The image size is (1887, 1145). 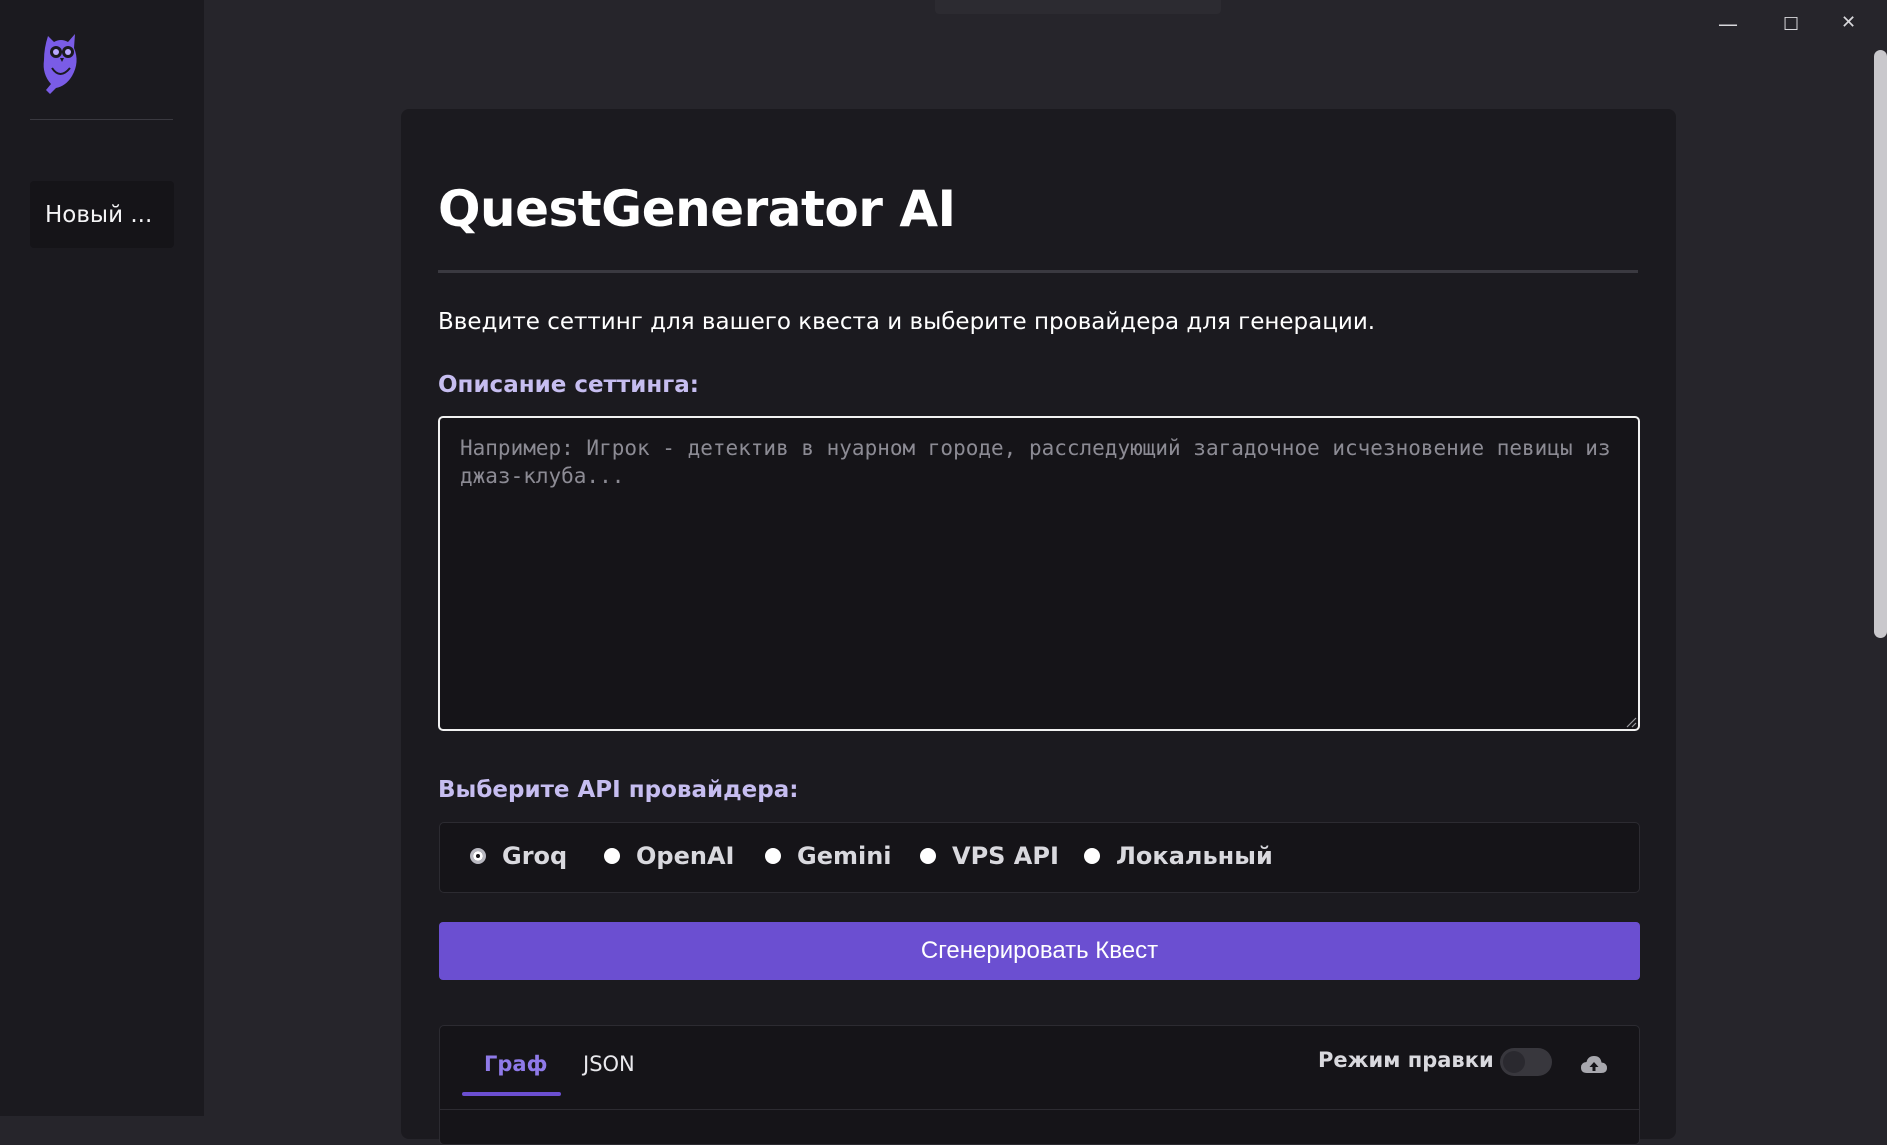 I want to click on sidebar-divider, so click(x=101, y=119).